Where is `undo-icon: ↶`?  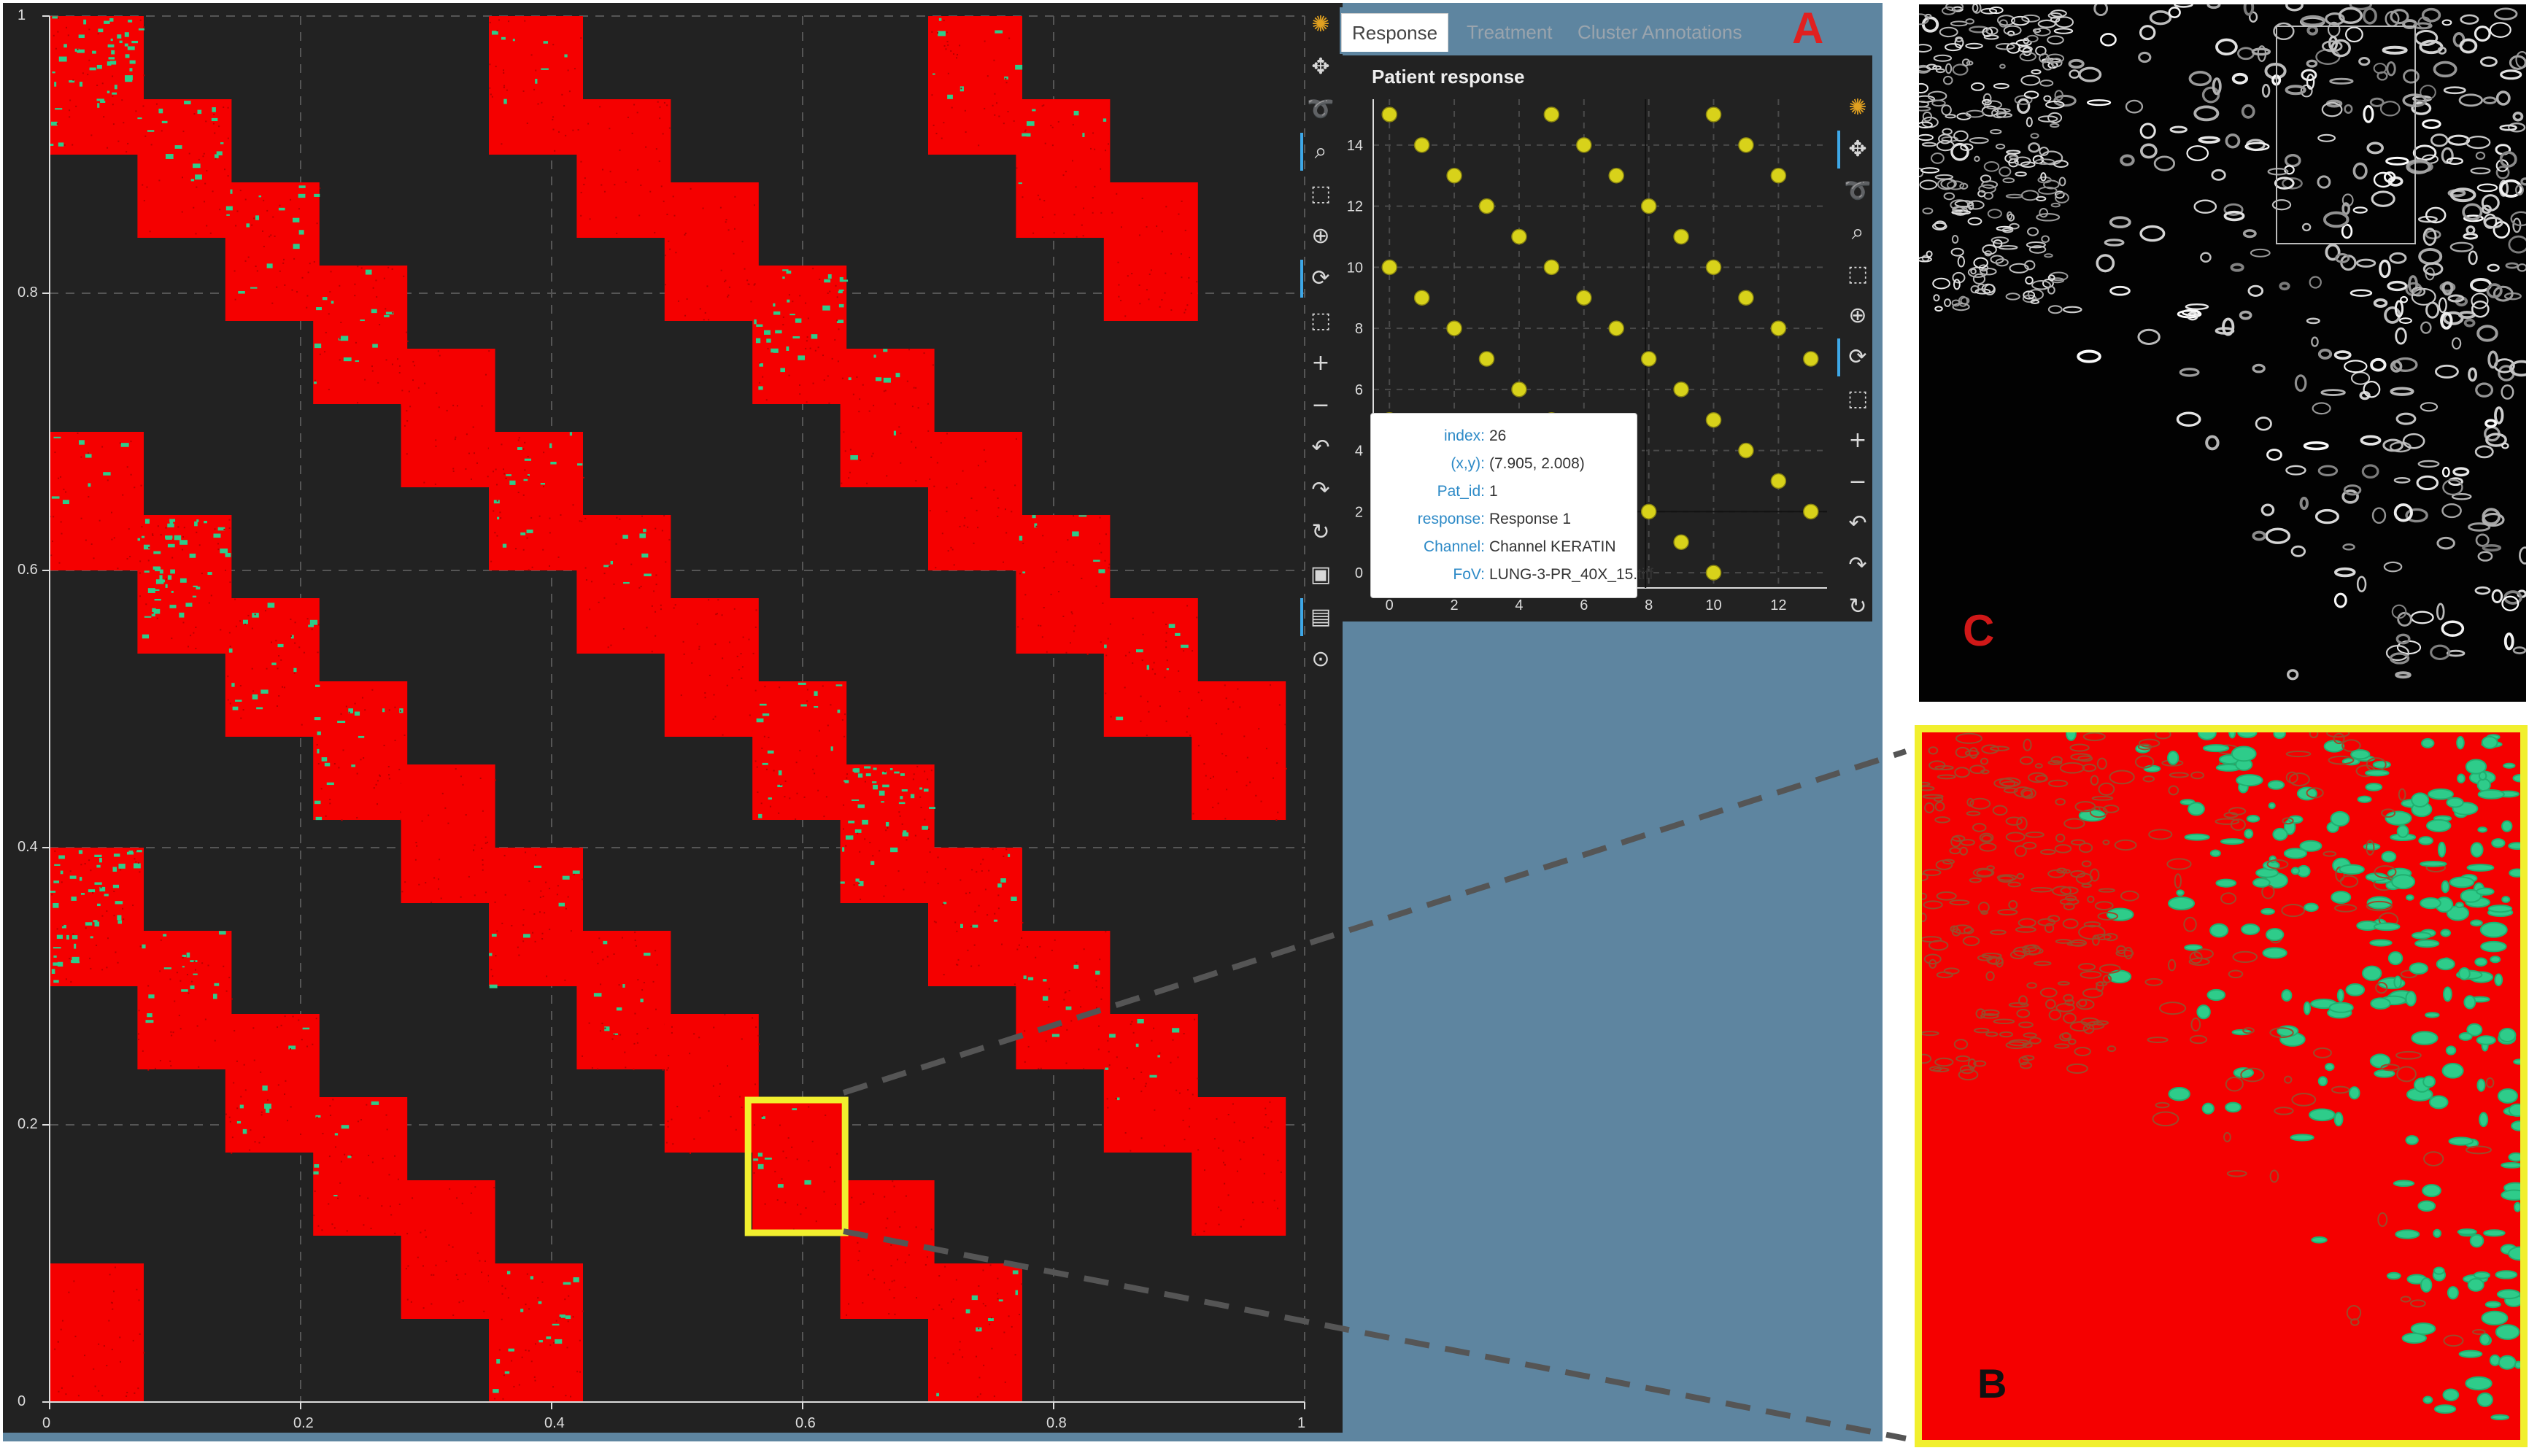
undo-icon: ↶ is located at coordinates (1857, 523).